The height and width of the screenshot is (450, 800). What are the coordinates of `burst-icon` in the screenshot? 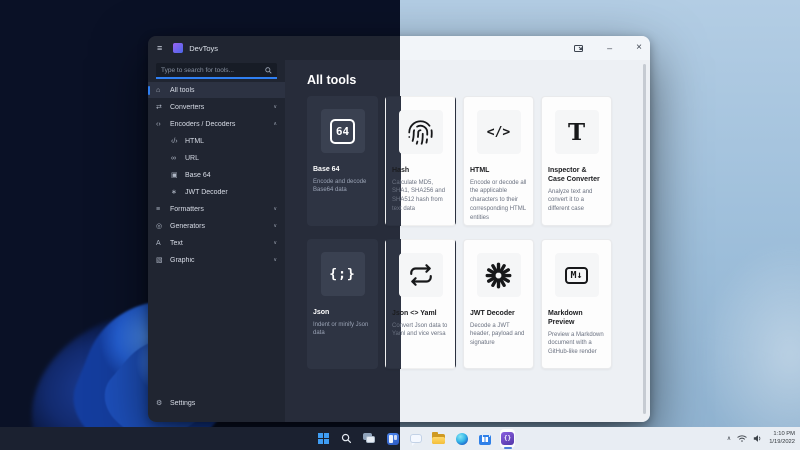 It's located at (498, 275).